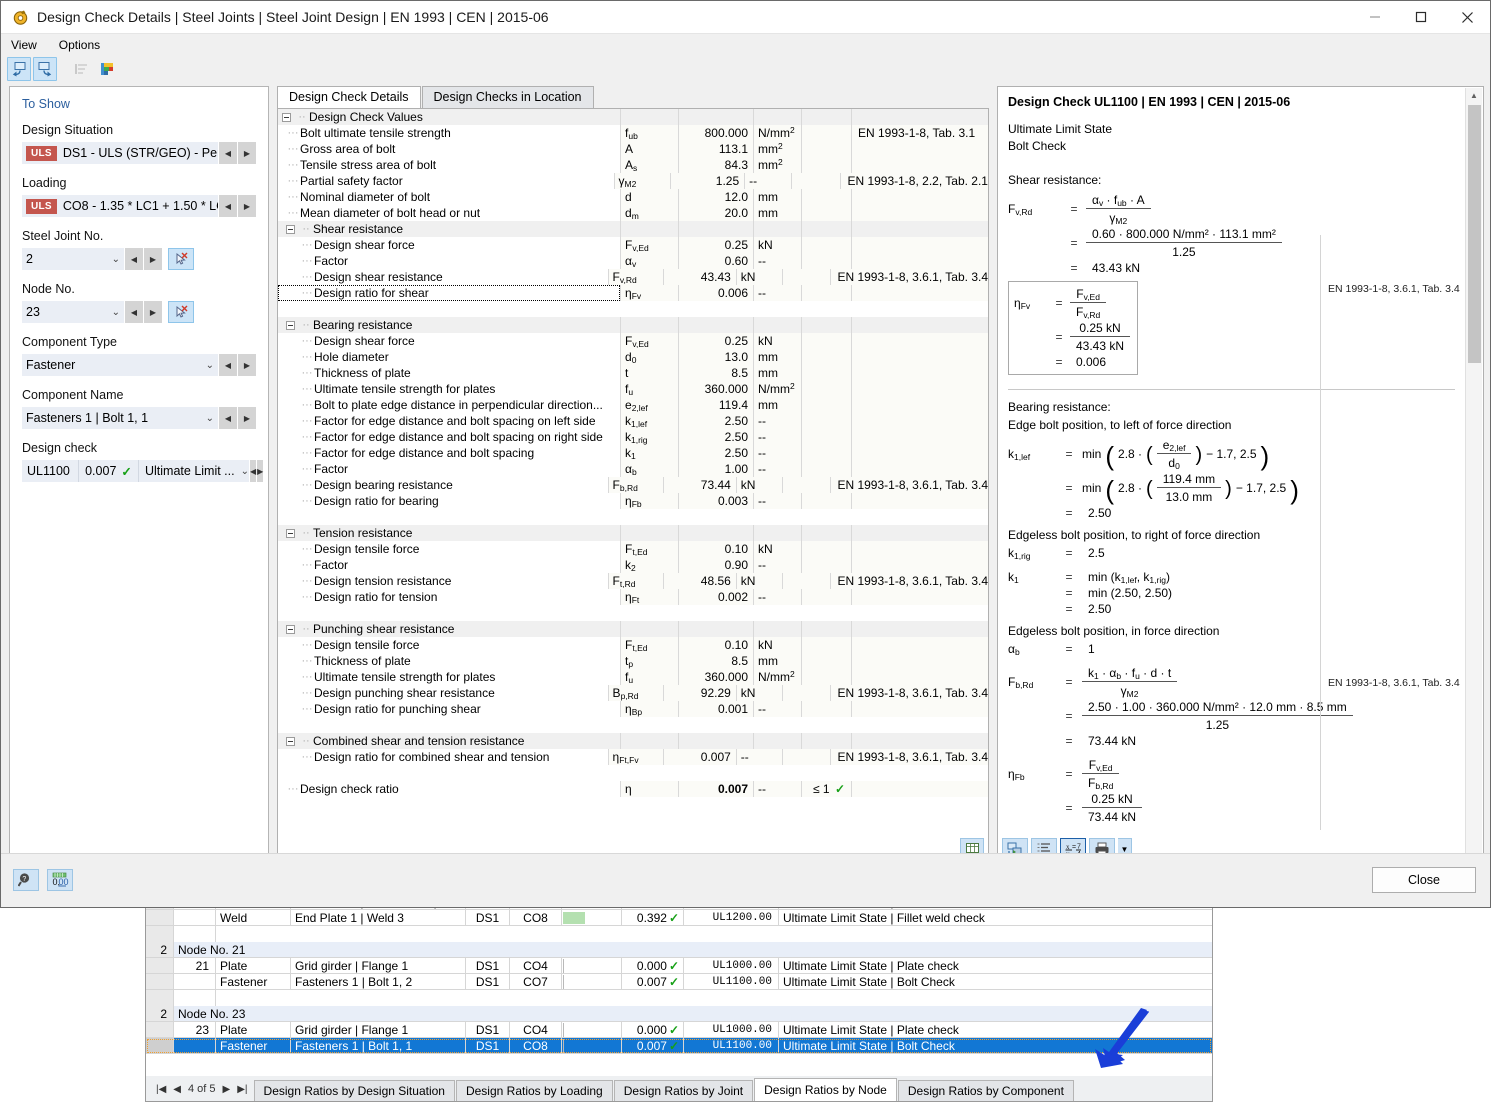 This screenshot has height=1109, width=1491. Describe the element at coordinates (247, 153) in the screenshot. I see `design-situation-next-button: ▶` at that location.